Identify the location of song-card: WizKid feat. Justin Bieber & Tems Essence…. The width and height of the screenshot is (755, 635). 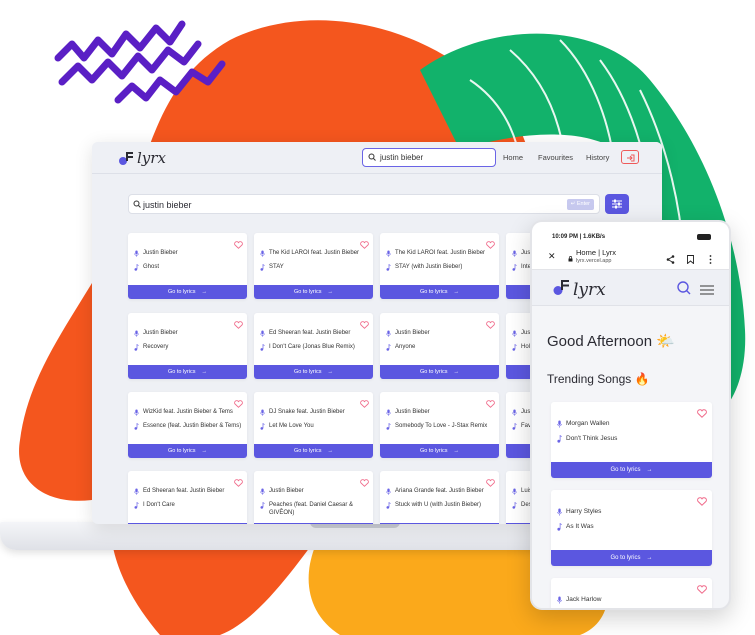
(187, 425).